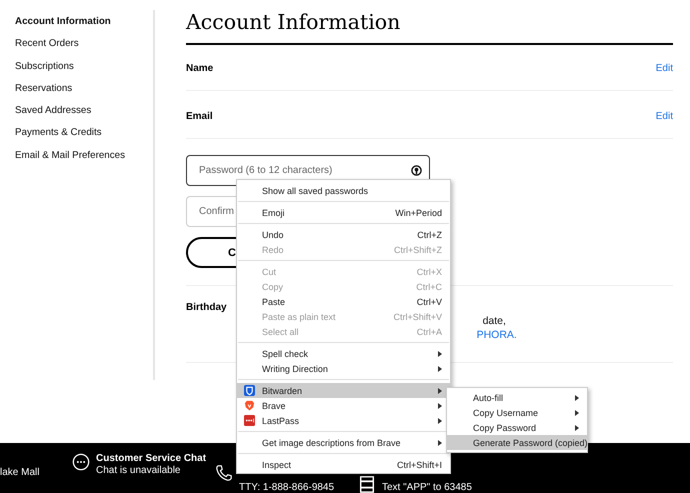  I want to click on footer-title: Customer Service Chat, so click(151, 459).